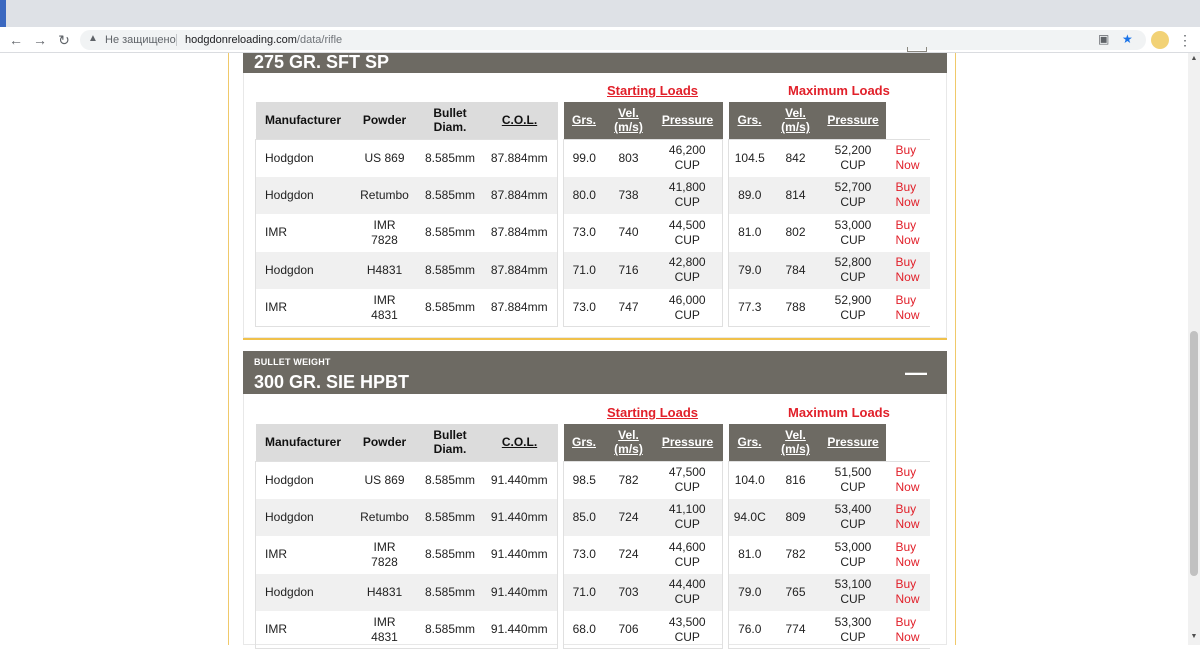 This screenshot has height=649, width=1200. What do you see at coordinates (628, 195) in the screenshot?
I see `start-vel-cell: 738` at bounding box center [628, 195].